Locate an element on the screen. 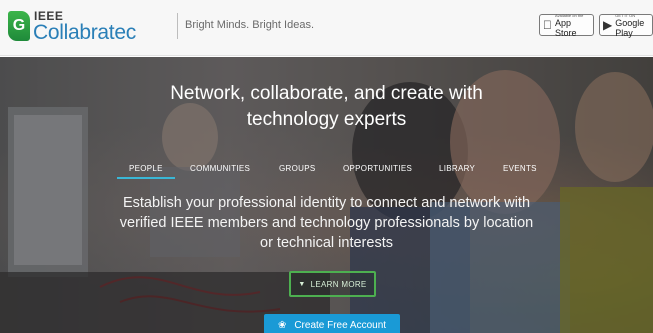 This screenshot has height=333, width=653. nav-item-events: EVENTS is located at coordinates (520, 168).